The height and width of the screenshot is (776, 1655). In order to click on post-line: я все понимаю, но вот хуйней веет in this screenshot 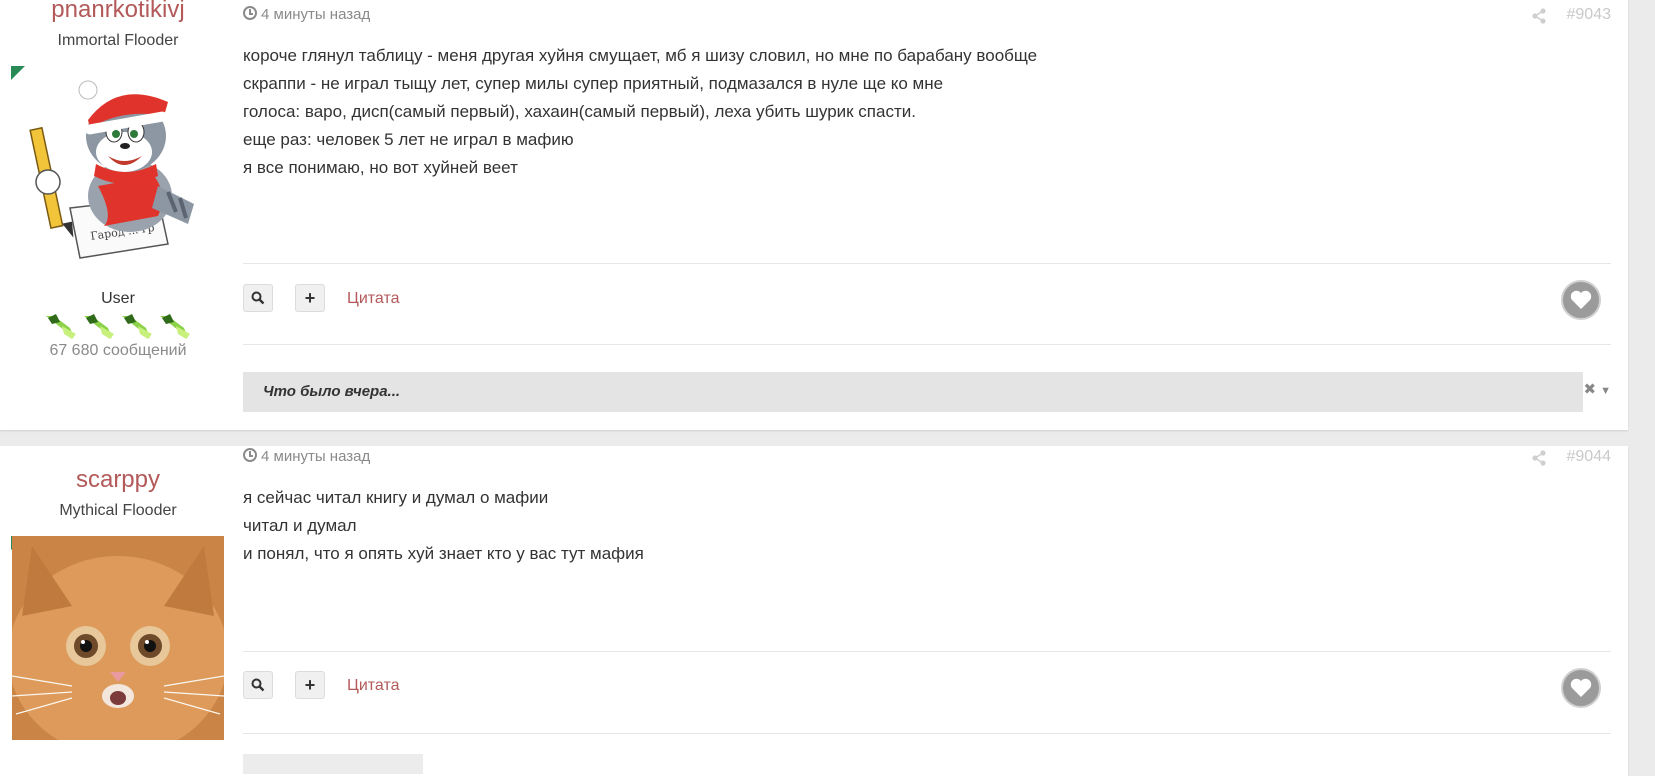, I will do `click(380, 167)`.